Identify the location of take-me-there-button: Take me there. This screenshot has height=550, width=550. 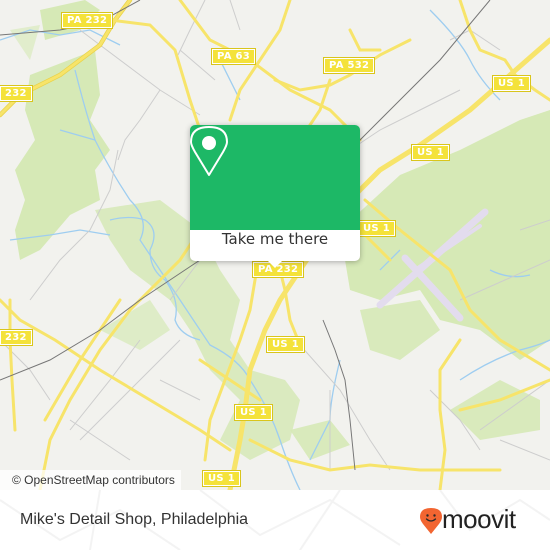
(275, 245).